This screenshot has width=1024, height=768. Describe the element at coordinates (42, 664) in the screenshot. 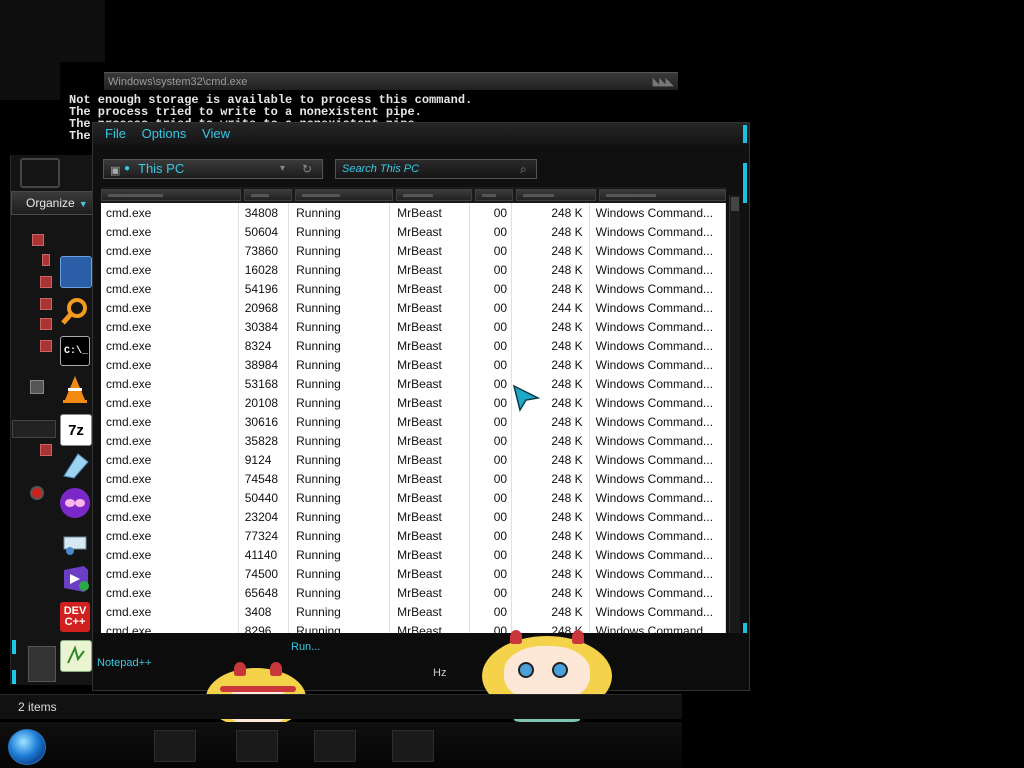

I see `drive-icon` at that location.